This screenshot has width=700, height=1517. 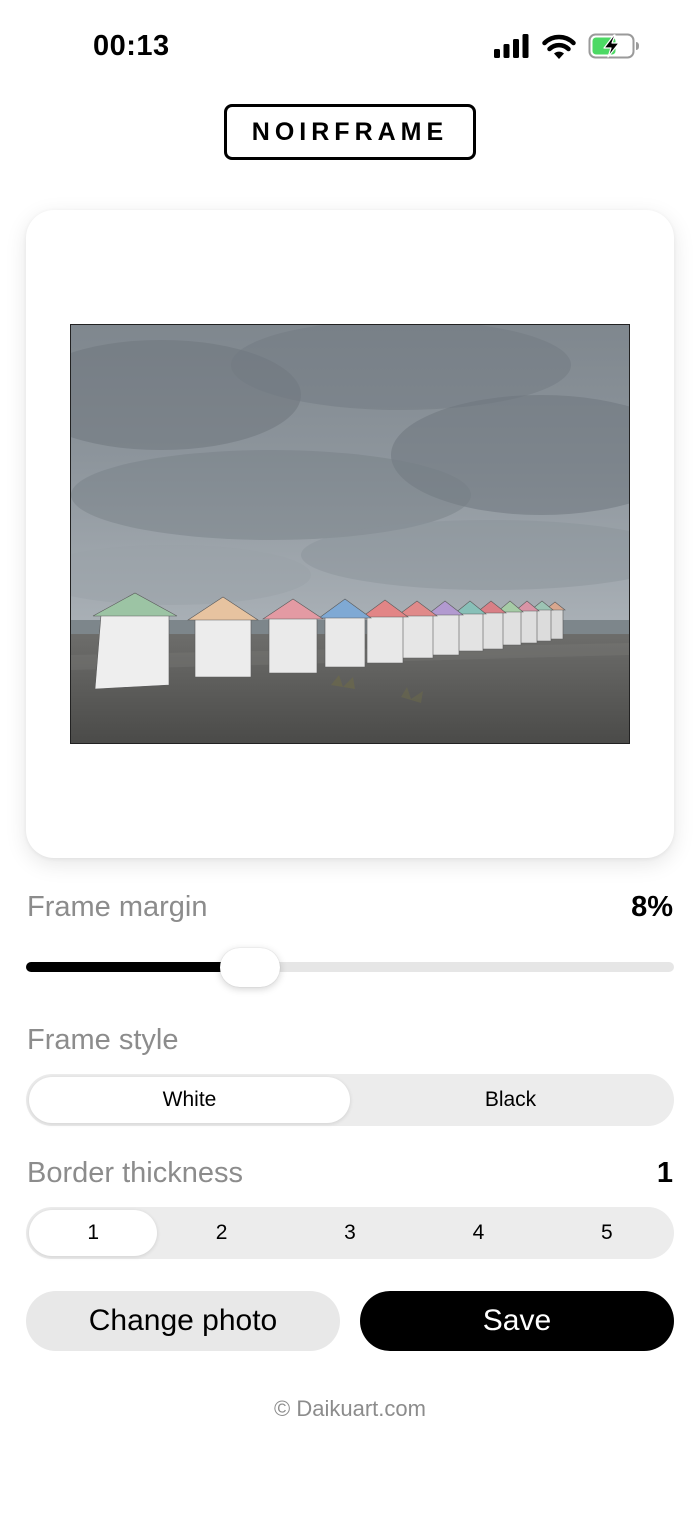 I want to click on border-thickness-option-5: 5, so click(x=607, y=1233).